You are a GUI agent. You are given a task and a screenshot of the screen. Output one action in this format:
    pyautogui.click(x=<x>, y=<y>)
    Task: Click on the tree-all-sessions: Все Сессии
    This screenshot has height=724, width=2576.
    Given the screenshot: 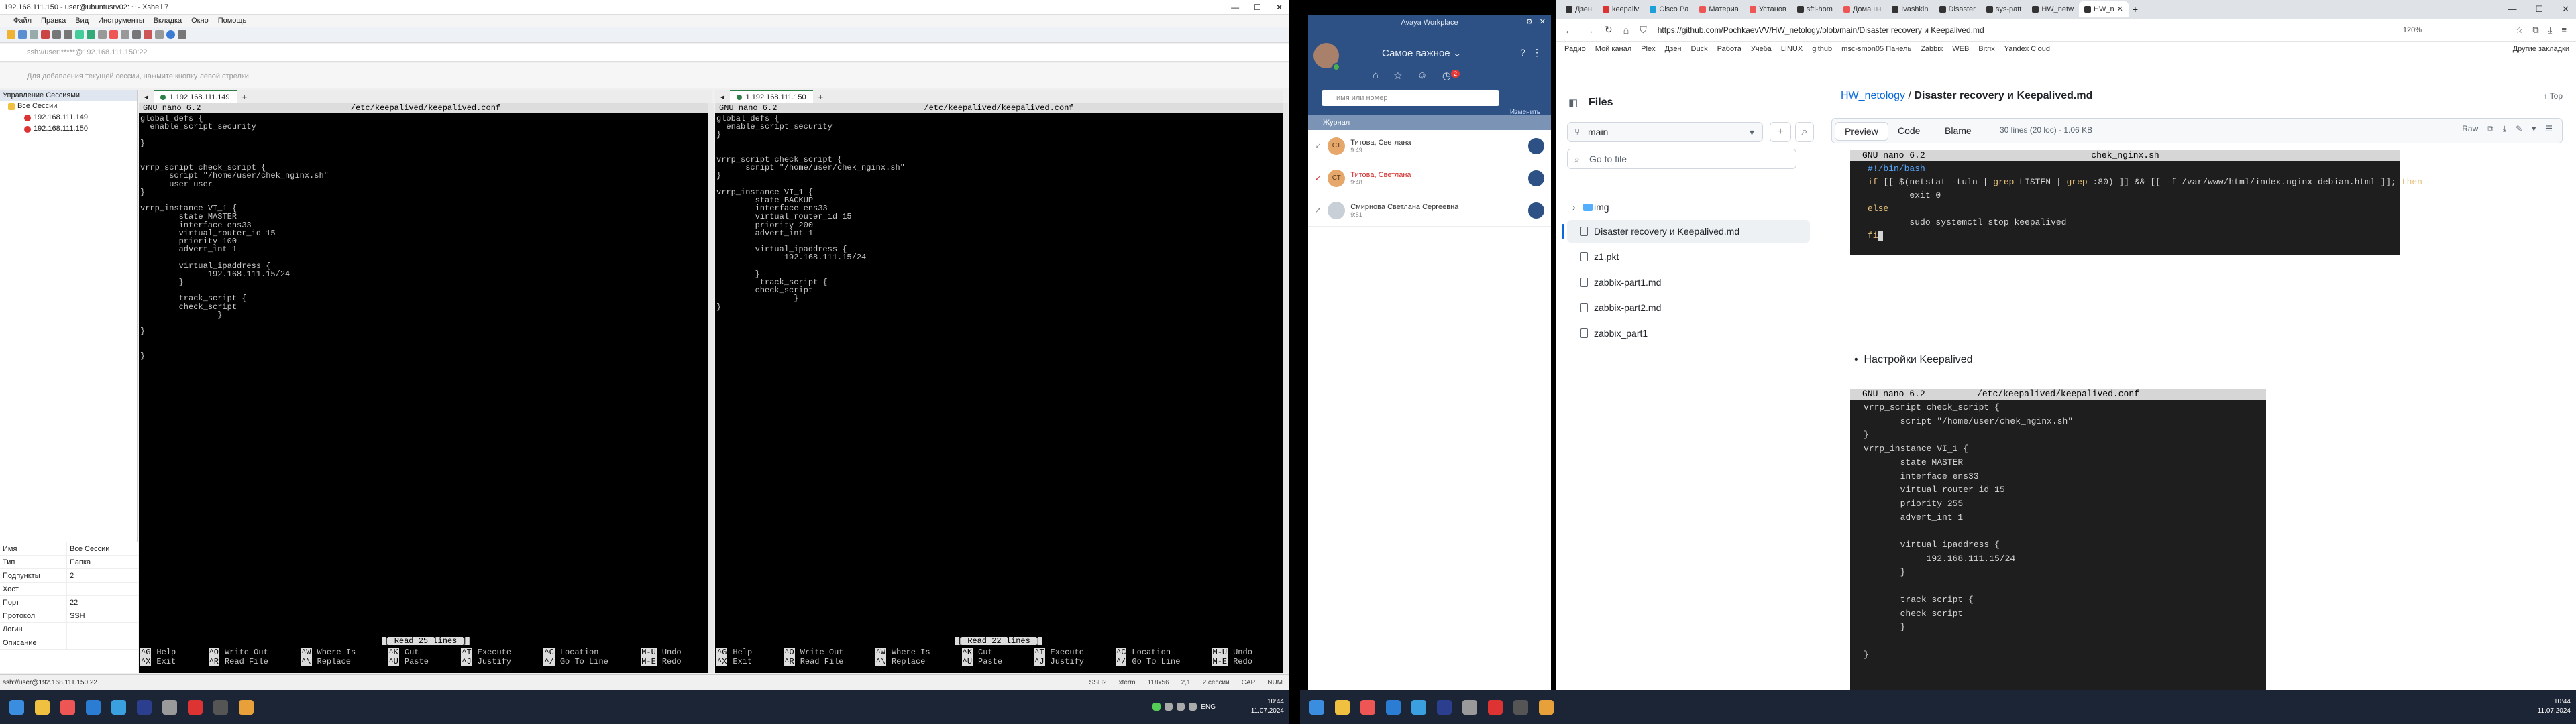 What is the action you would take?
    pyautogui.click(x=68, y=106)
    